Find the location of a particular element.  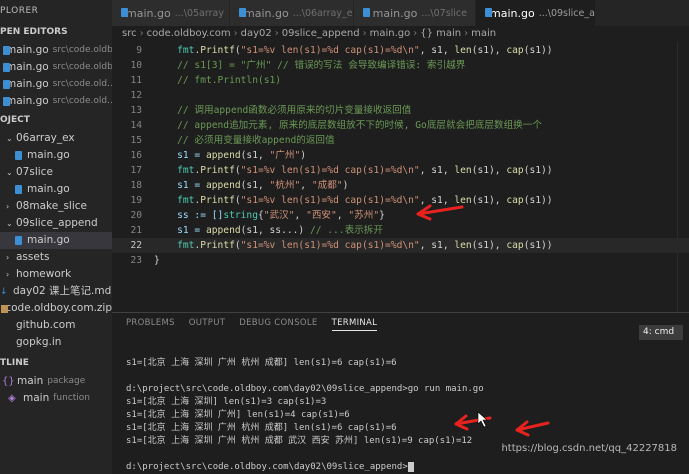

code-token: // 必须用变量接收append的返回值 is located at coordinates (244, 140).